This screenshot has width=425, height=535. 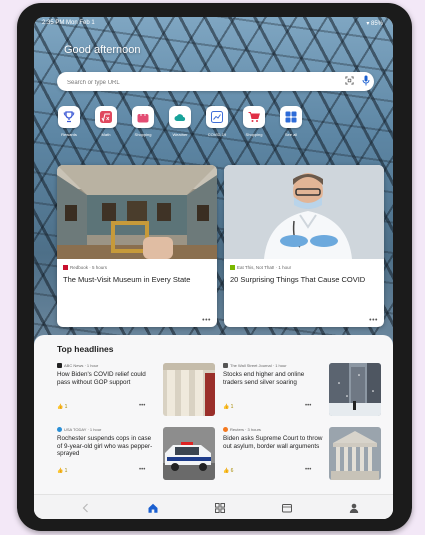 I want to click on supreme-court-photo, so click(x=355, y=453).